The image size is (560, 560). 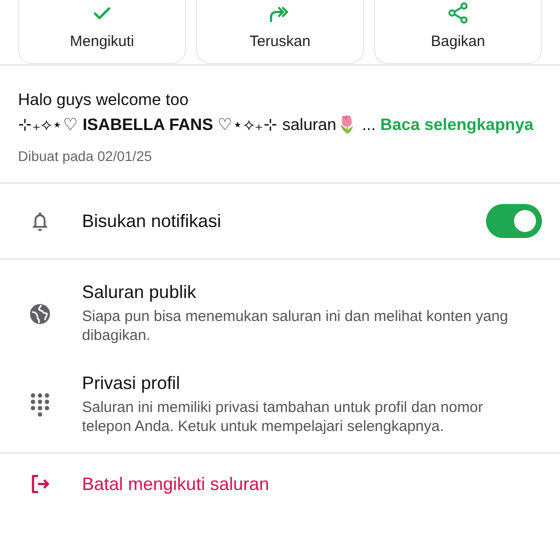 What do you see at coordinates (102, 32) in the screenshot?
I see `action-button: Mengikuti` at bounding box center [102, 32].